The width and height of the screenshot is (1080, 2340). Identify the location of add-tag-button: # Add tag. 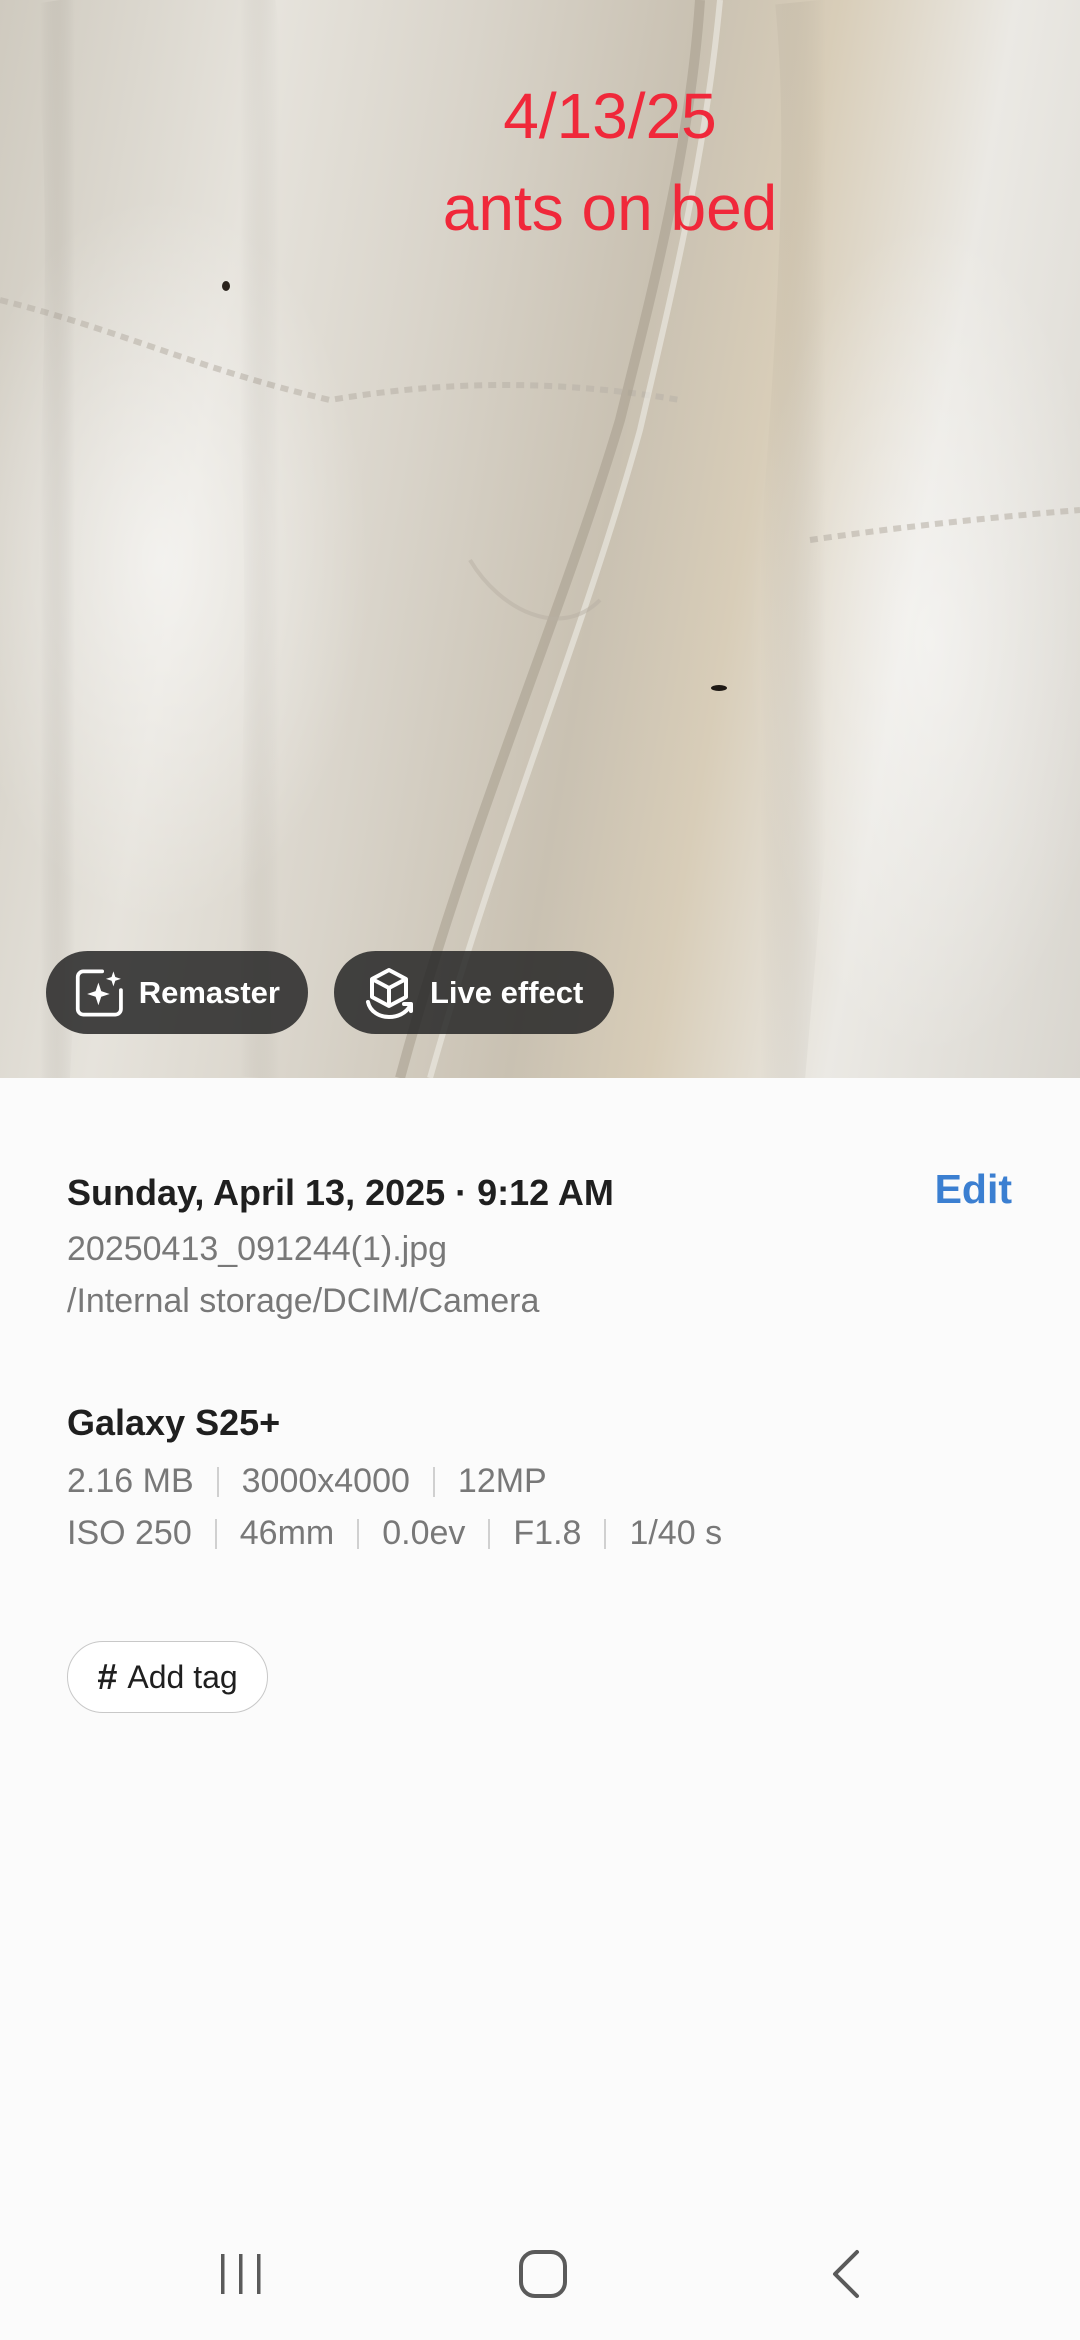
(167, 1677).